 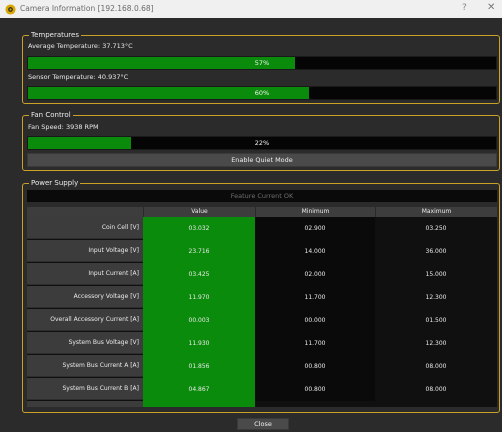 I want to click on row-label-accessory-voltage: Accessory Voltage [V], so click(x=85, y=297).